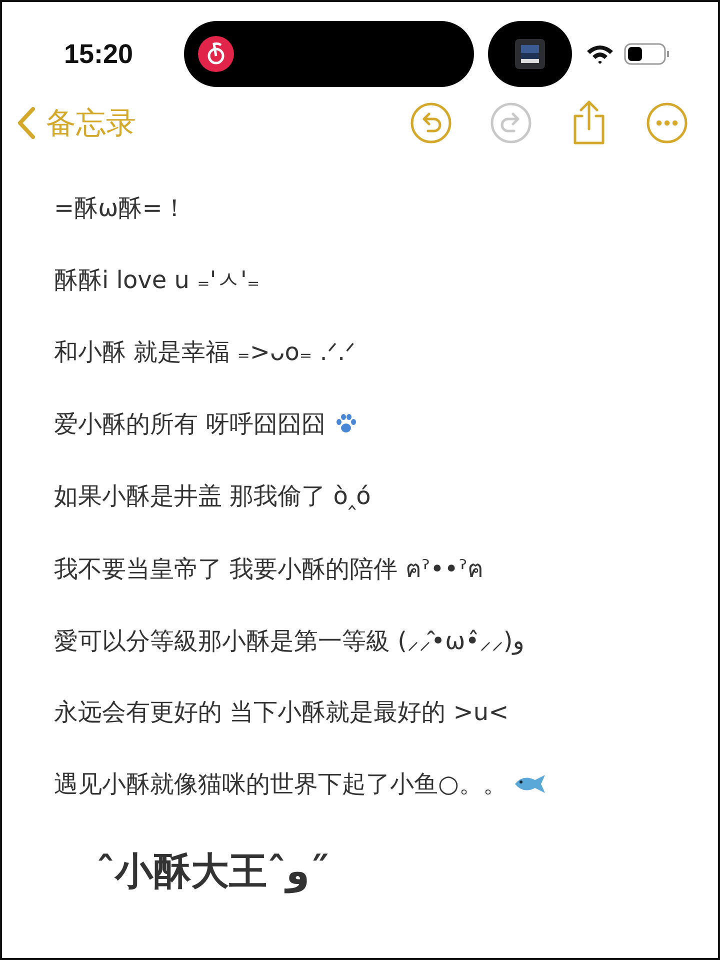 The width and height of the screenshot is (720, 960). Describe the element at coordinates (216, 54) in the screenshot. I see `music-app-icon` at that location.